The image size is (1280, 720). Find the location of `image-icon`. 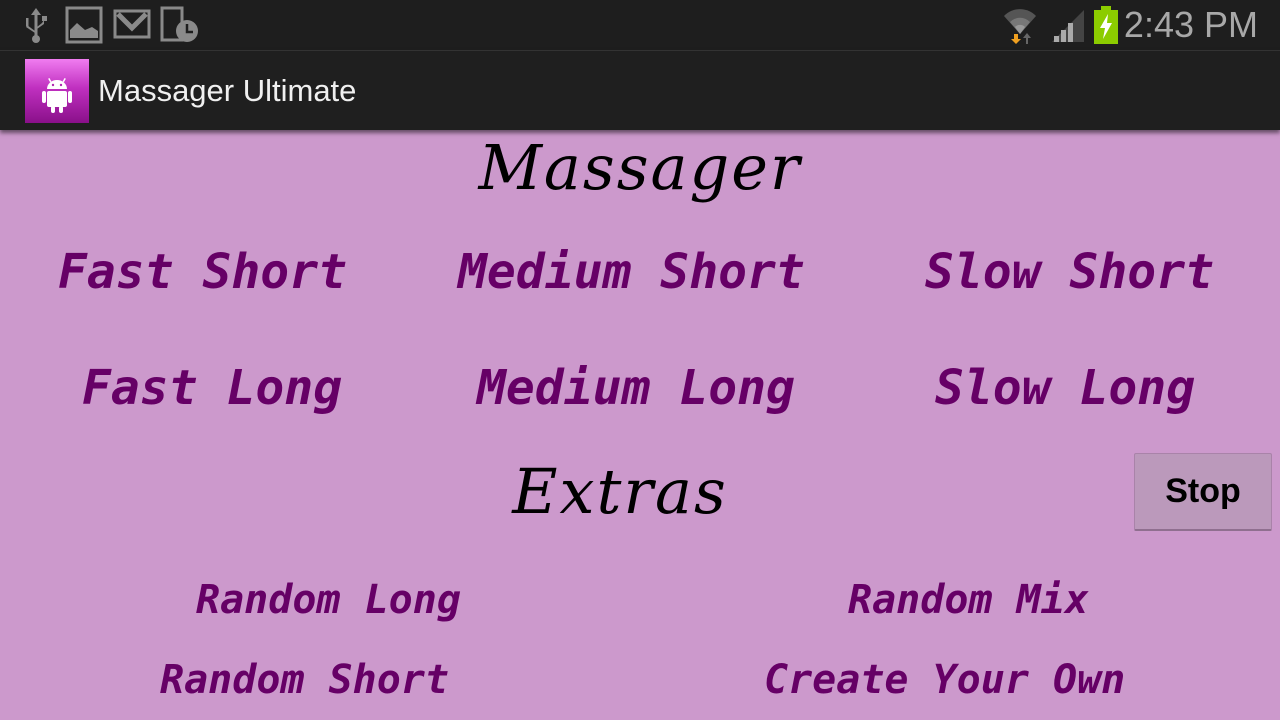

image-icon is located at coordinates (84, 25).